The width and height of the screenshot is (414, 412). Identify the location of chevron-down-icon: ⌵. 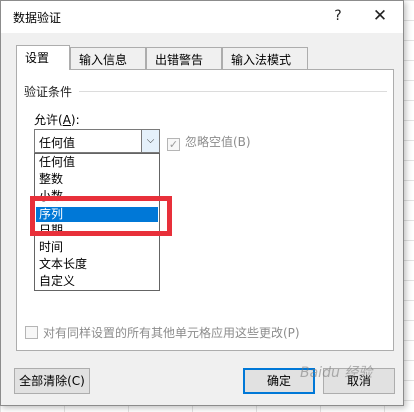
(150, 141).